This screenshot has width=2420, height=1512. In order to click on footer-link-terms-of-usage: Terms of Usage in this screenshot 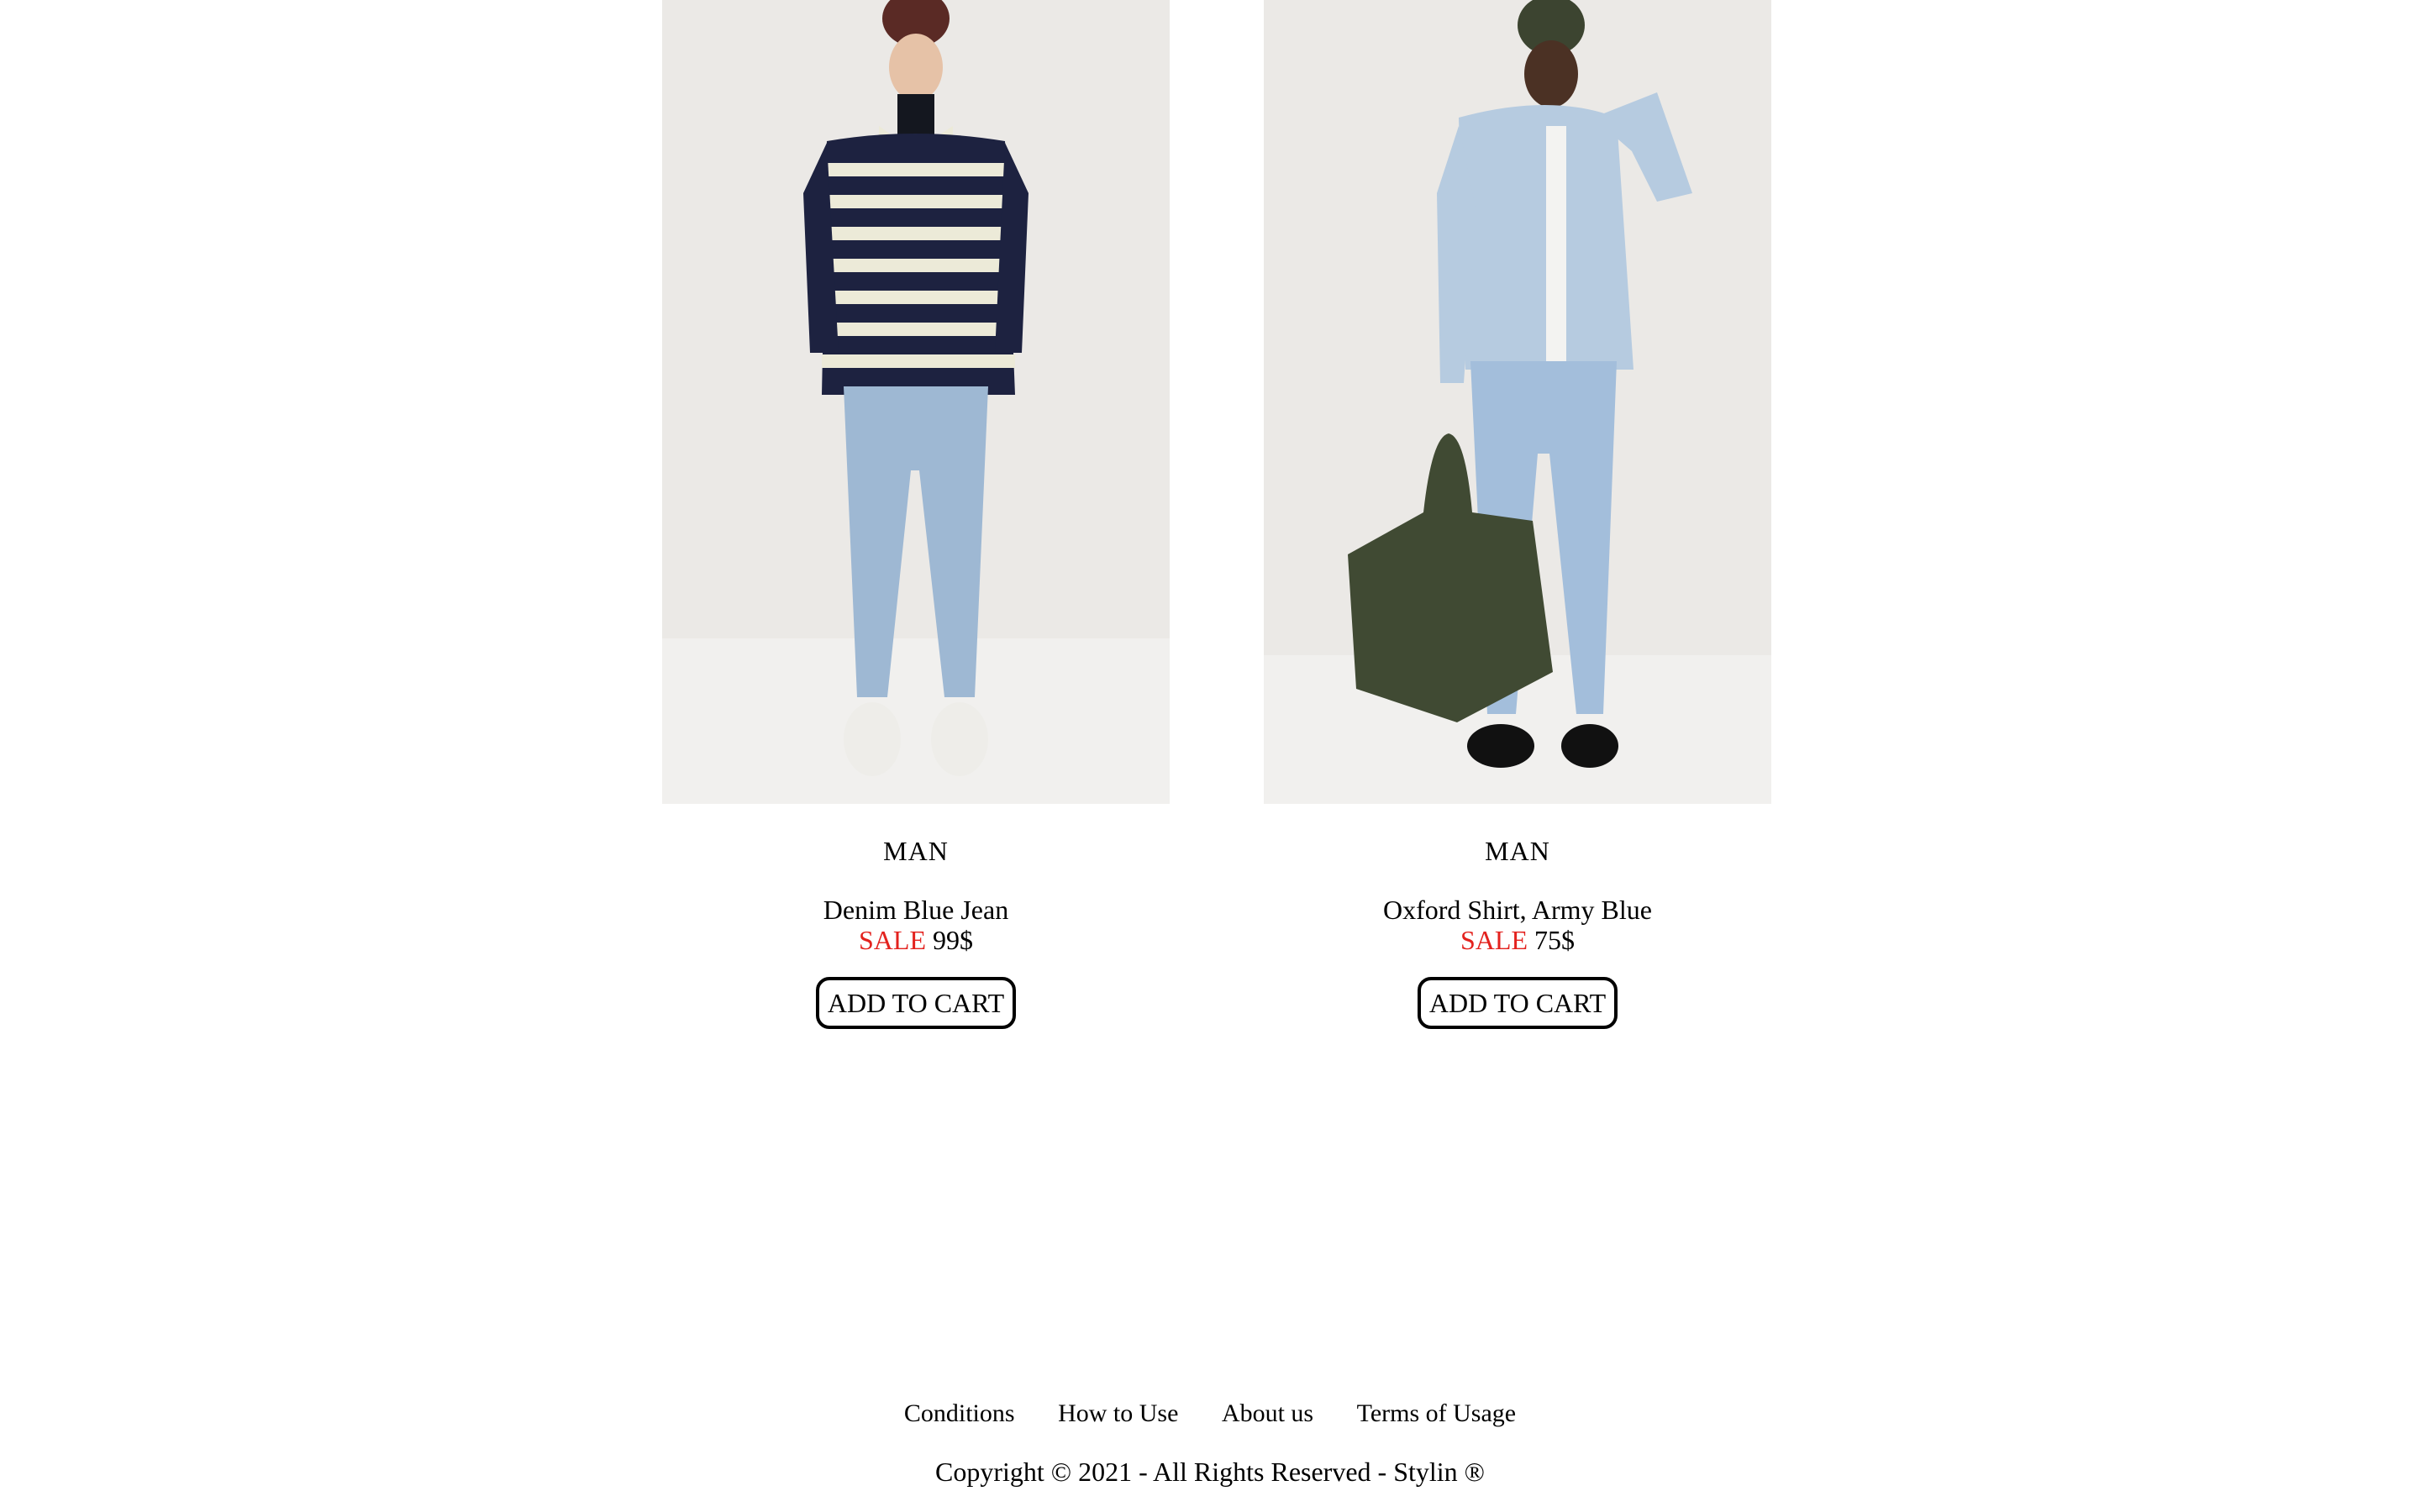, I will do `click(1437, 1413)`.